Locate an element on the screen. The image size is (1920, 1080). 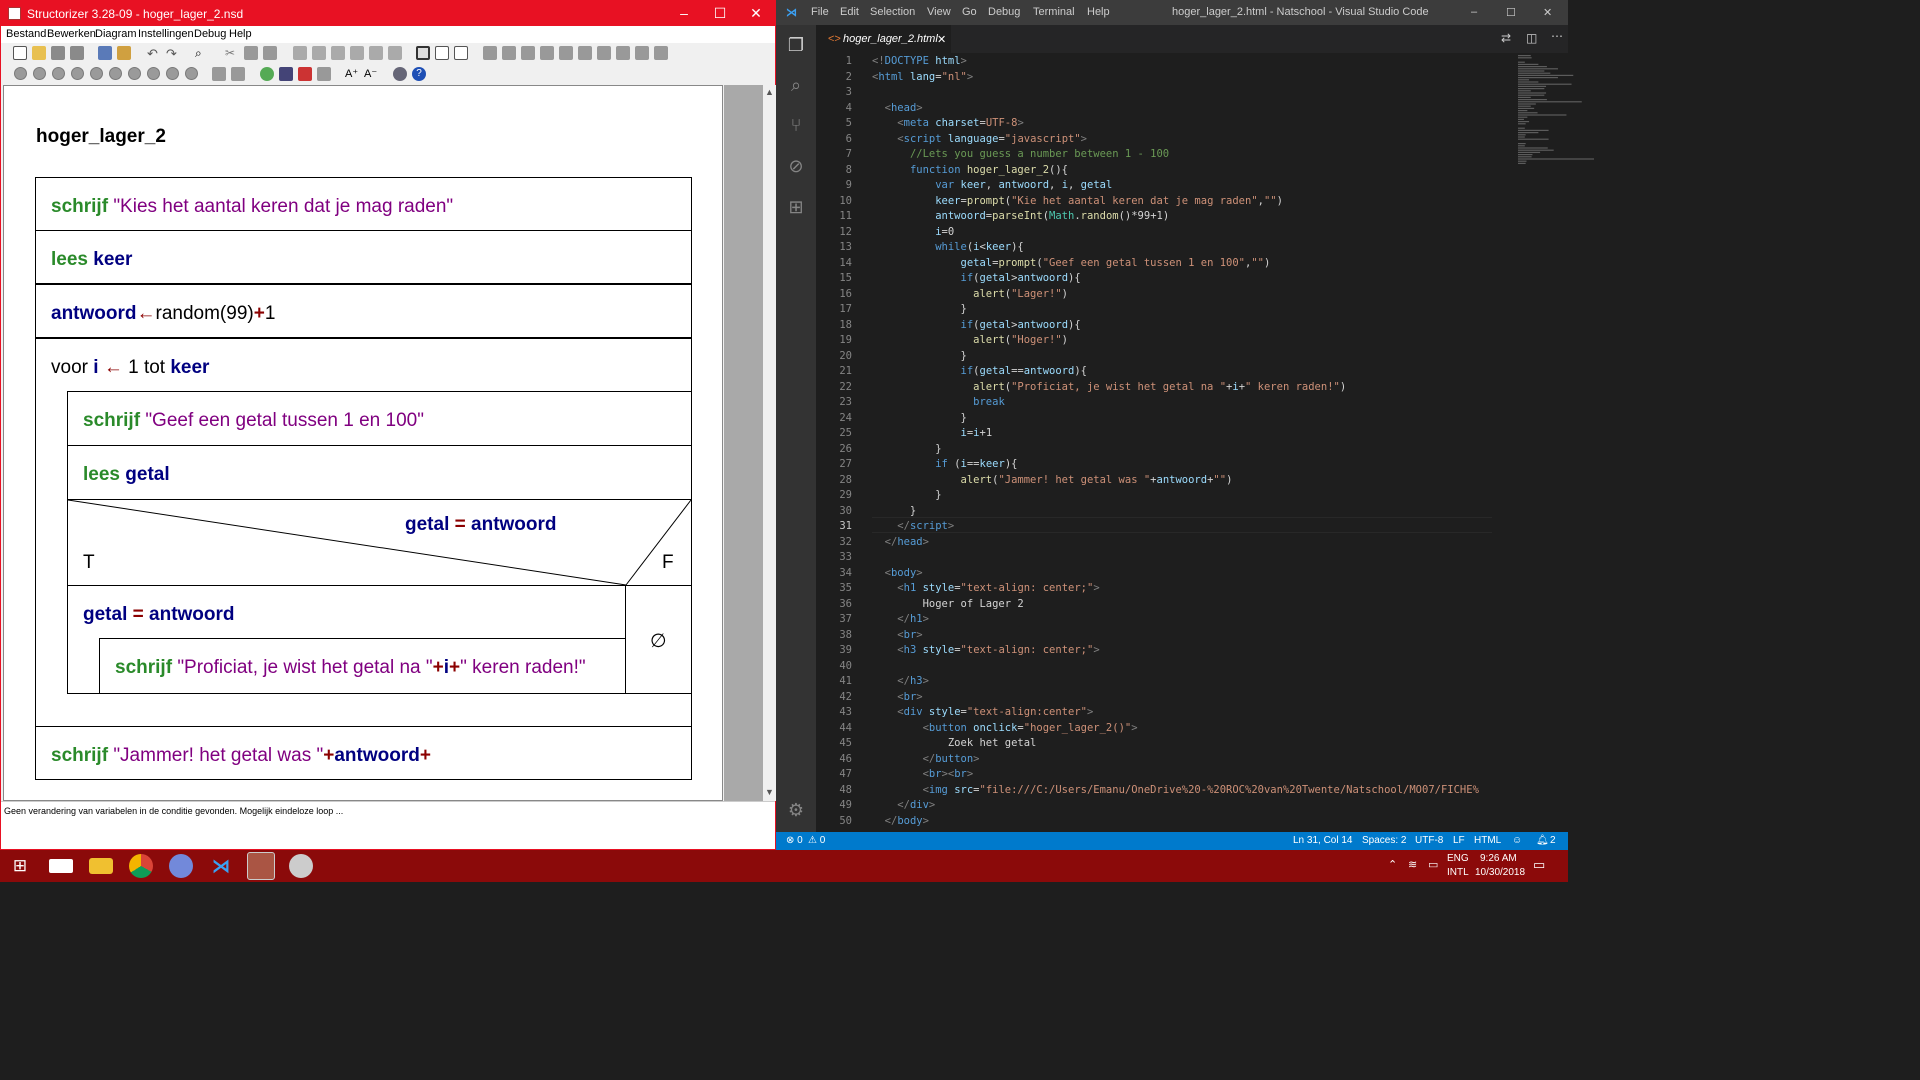
open-folder-icon is located at coordinates (39, 53).